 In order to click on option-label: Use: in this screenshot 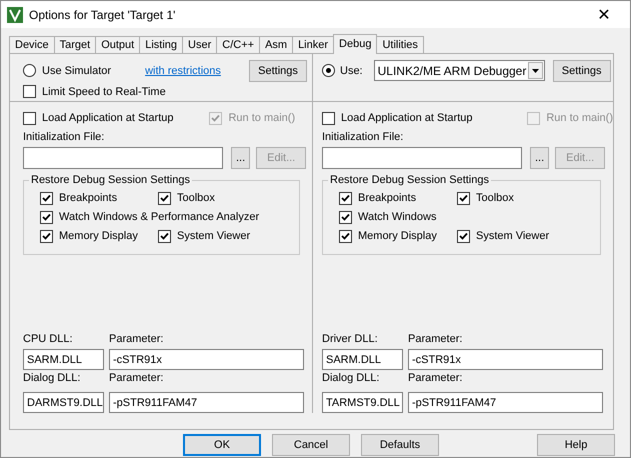, I will do `click(351, 70)`.